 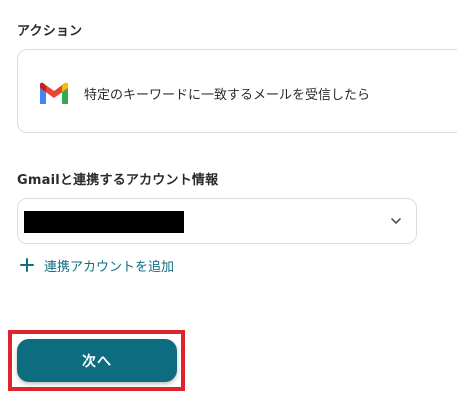 What do you see at coordinates (54, 93) in the screenshot?
I see `gmail-icon` at bounding box center [54, 93].